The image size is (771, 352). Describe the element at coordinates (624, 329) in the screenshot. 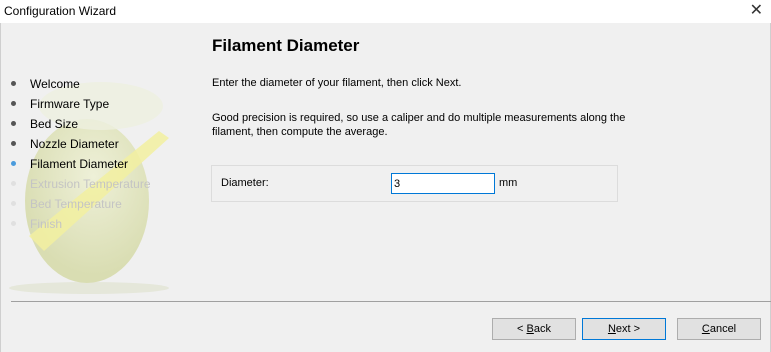

I see `next-button: Next >` at that location.